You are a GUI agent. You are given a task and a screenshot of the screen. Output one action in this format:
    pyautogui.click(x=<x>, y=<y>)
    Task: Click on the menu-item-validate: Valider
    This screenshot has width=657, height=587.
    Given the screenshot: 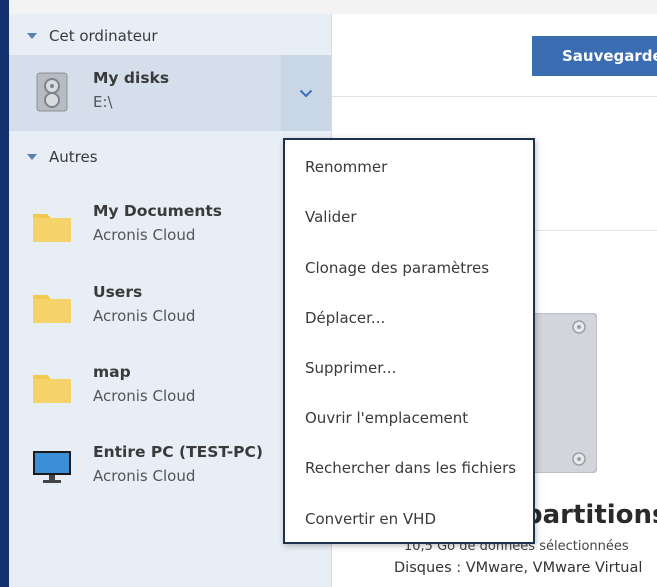 What is the action you would take?
    pyautogui.click(x=331, y=217)
    